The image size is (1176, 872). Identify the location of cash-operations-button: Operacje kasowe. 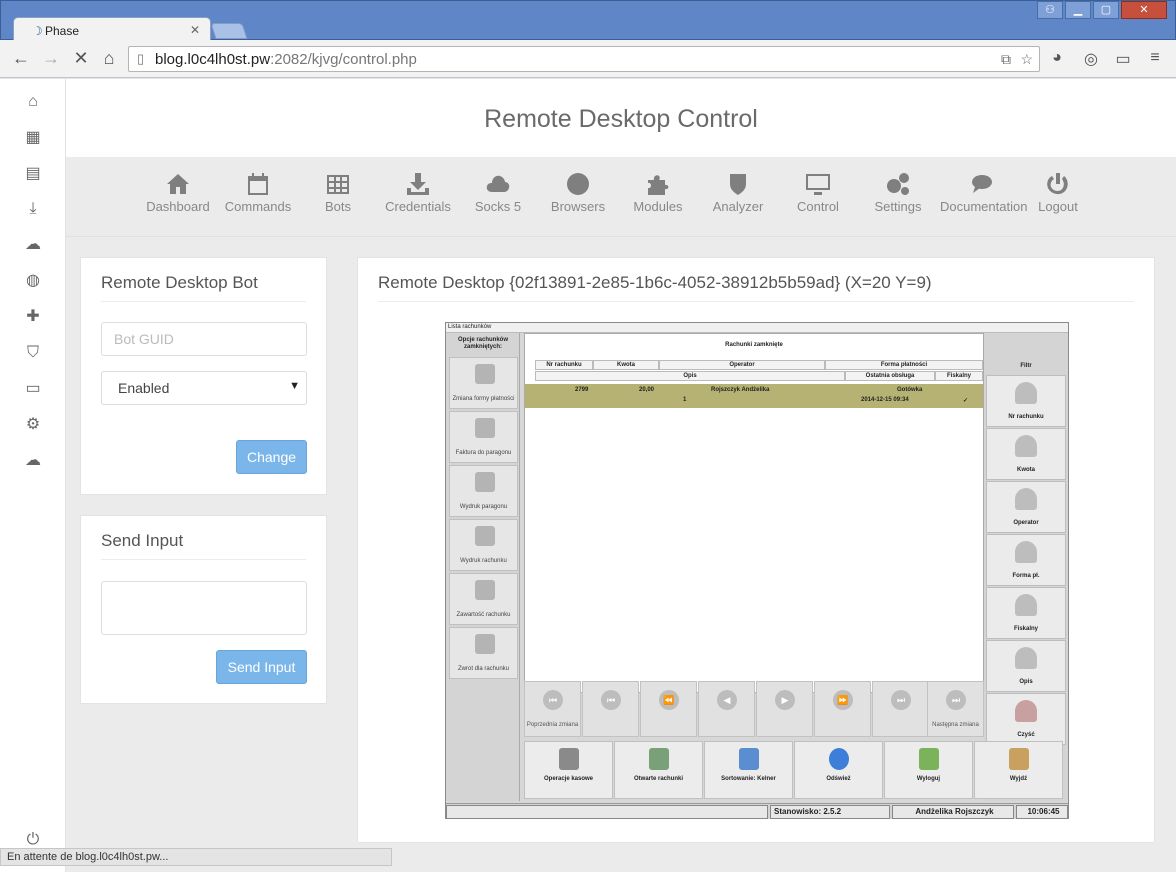
(568, 770).